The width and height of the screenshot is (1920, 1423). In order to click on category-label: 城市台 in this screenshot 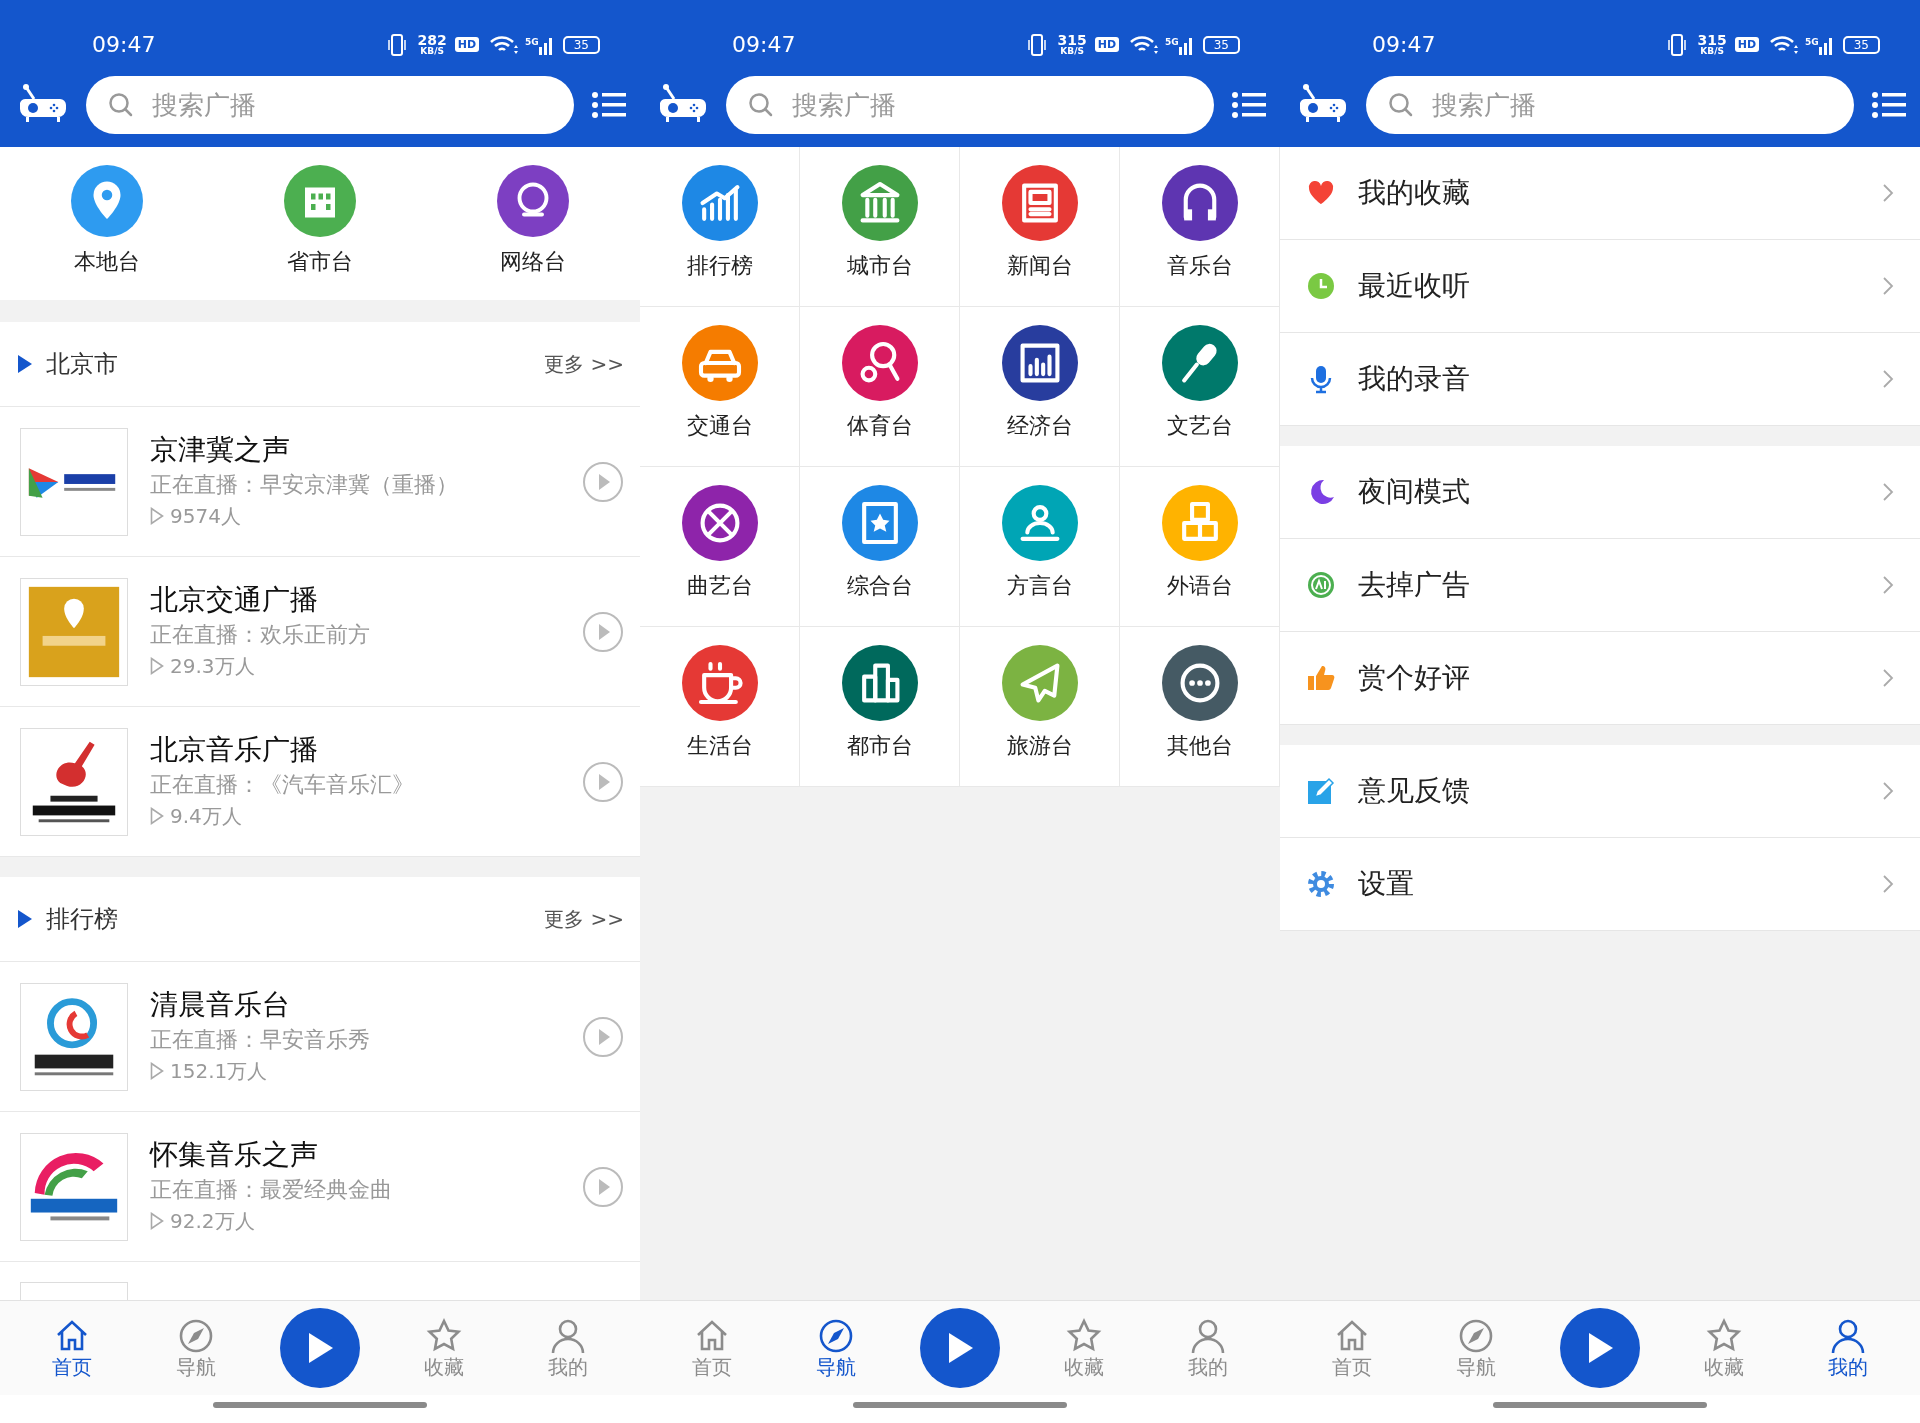, I will do `click(879, 265)`.